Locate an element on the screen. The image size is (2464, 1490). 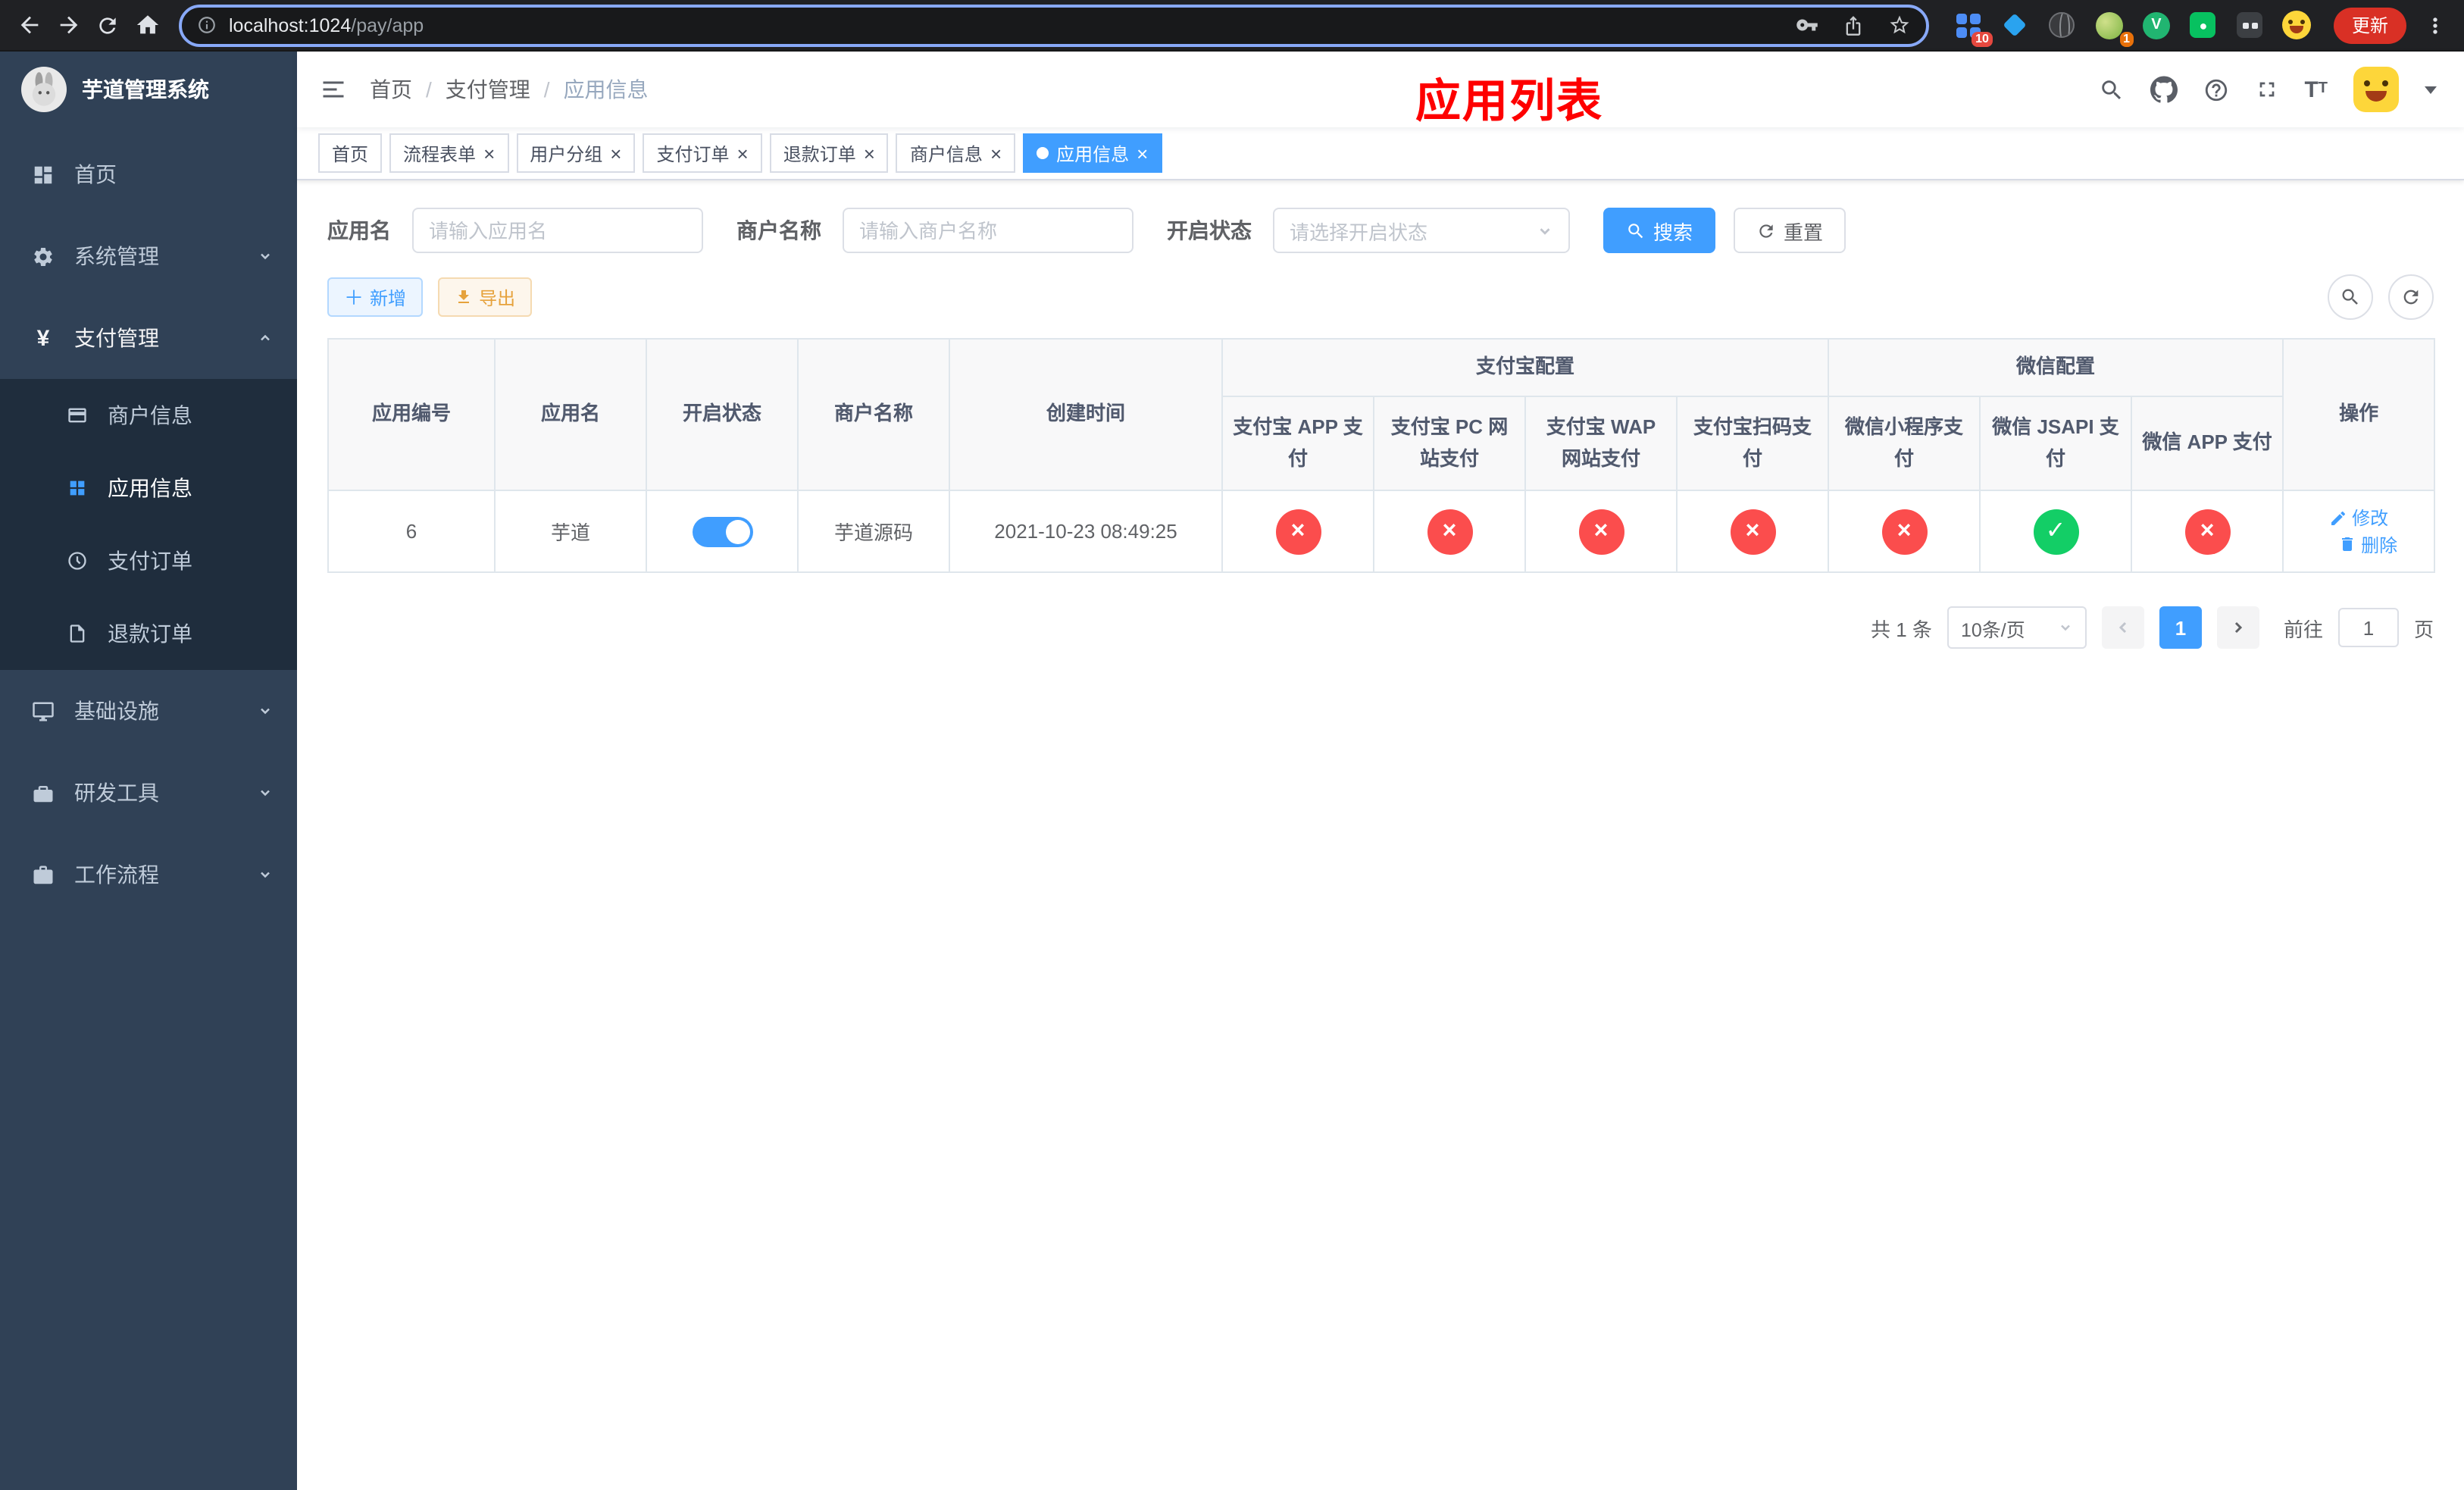
enabled-toggle is located at coordinates (722, 531).